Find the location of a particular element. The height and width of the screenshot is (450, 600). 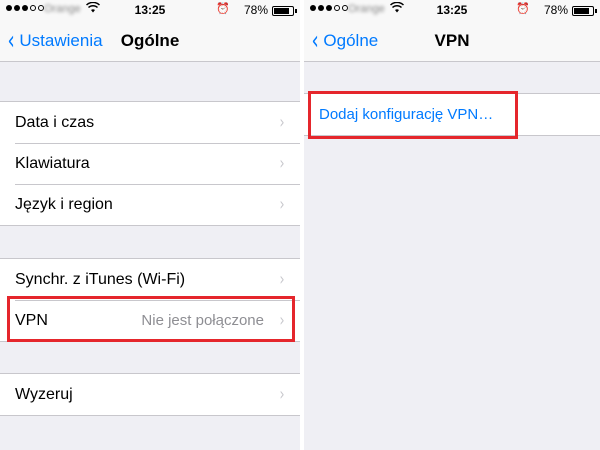

row-keyboard: Klawiatura › is located at coordinates (150, 163).